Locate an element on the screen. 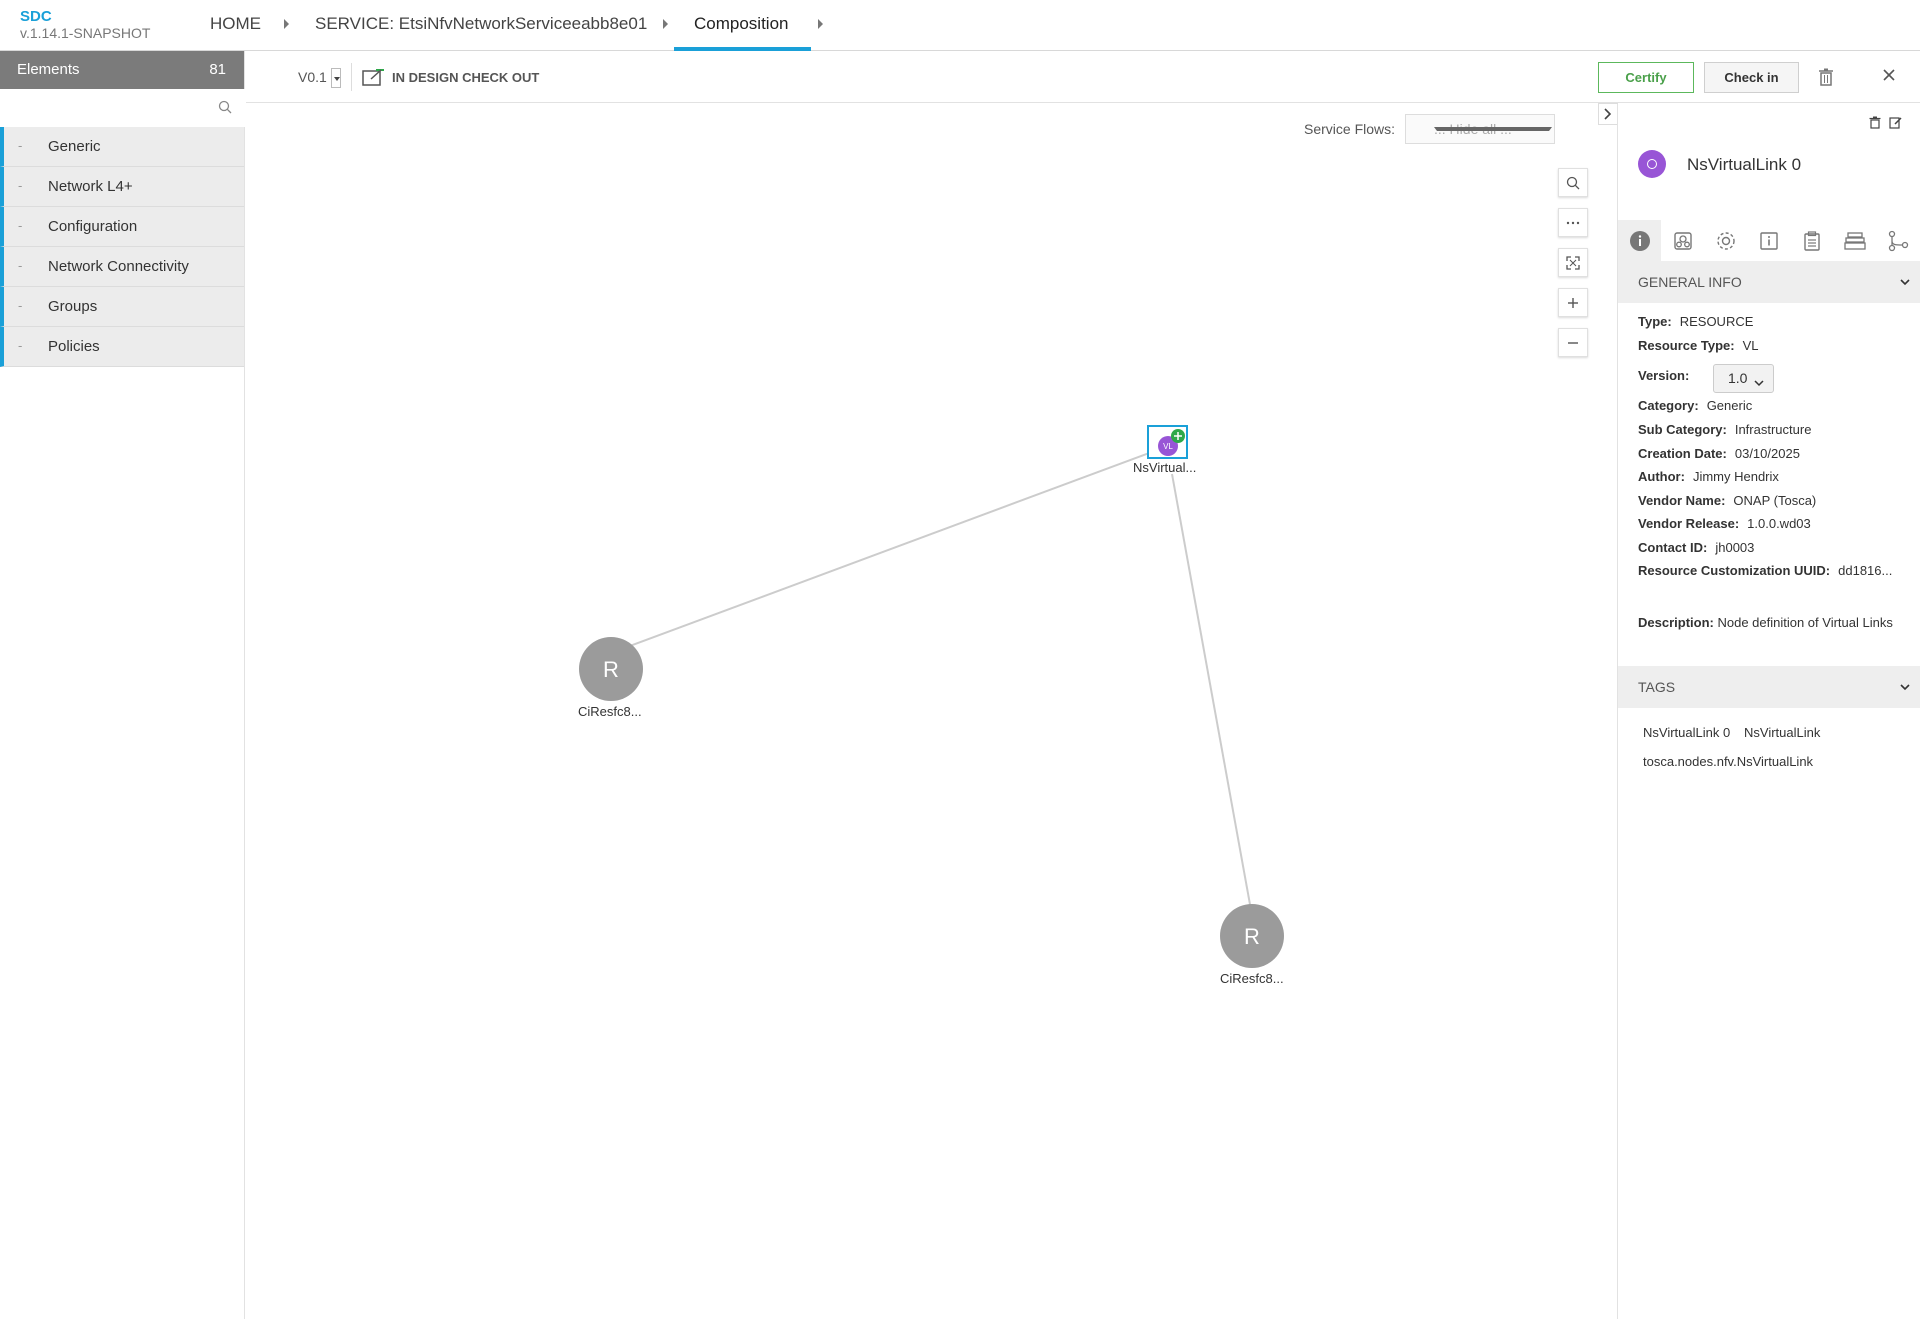  resource-node-letter: R is located at coordinates (611, 669).